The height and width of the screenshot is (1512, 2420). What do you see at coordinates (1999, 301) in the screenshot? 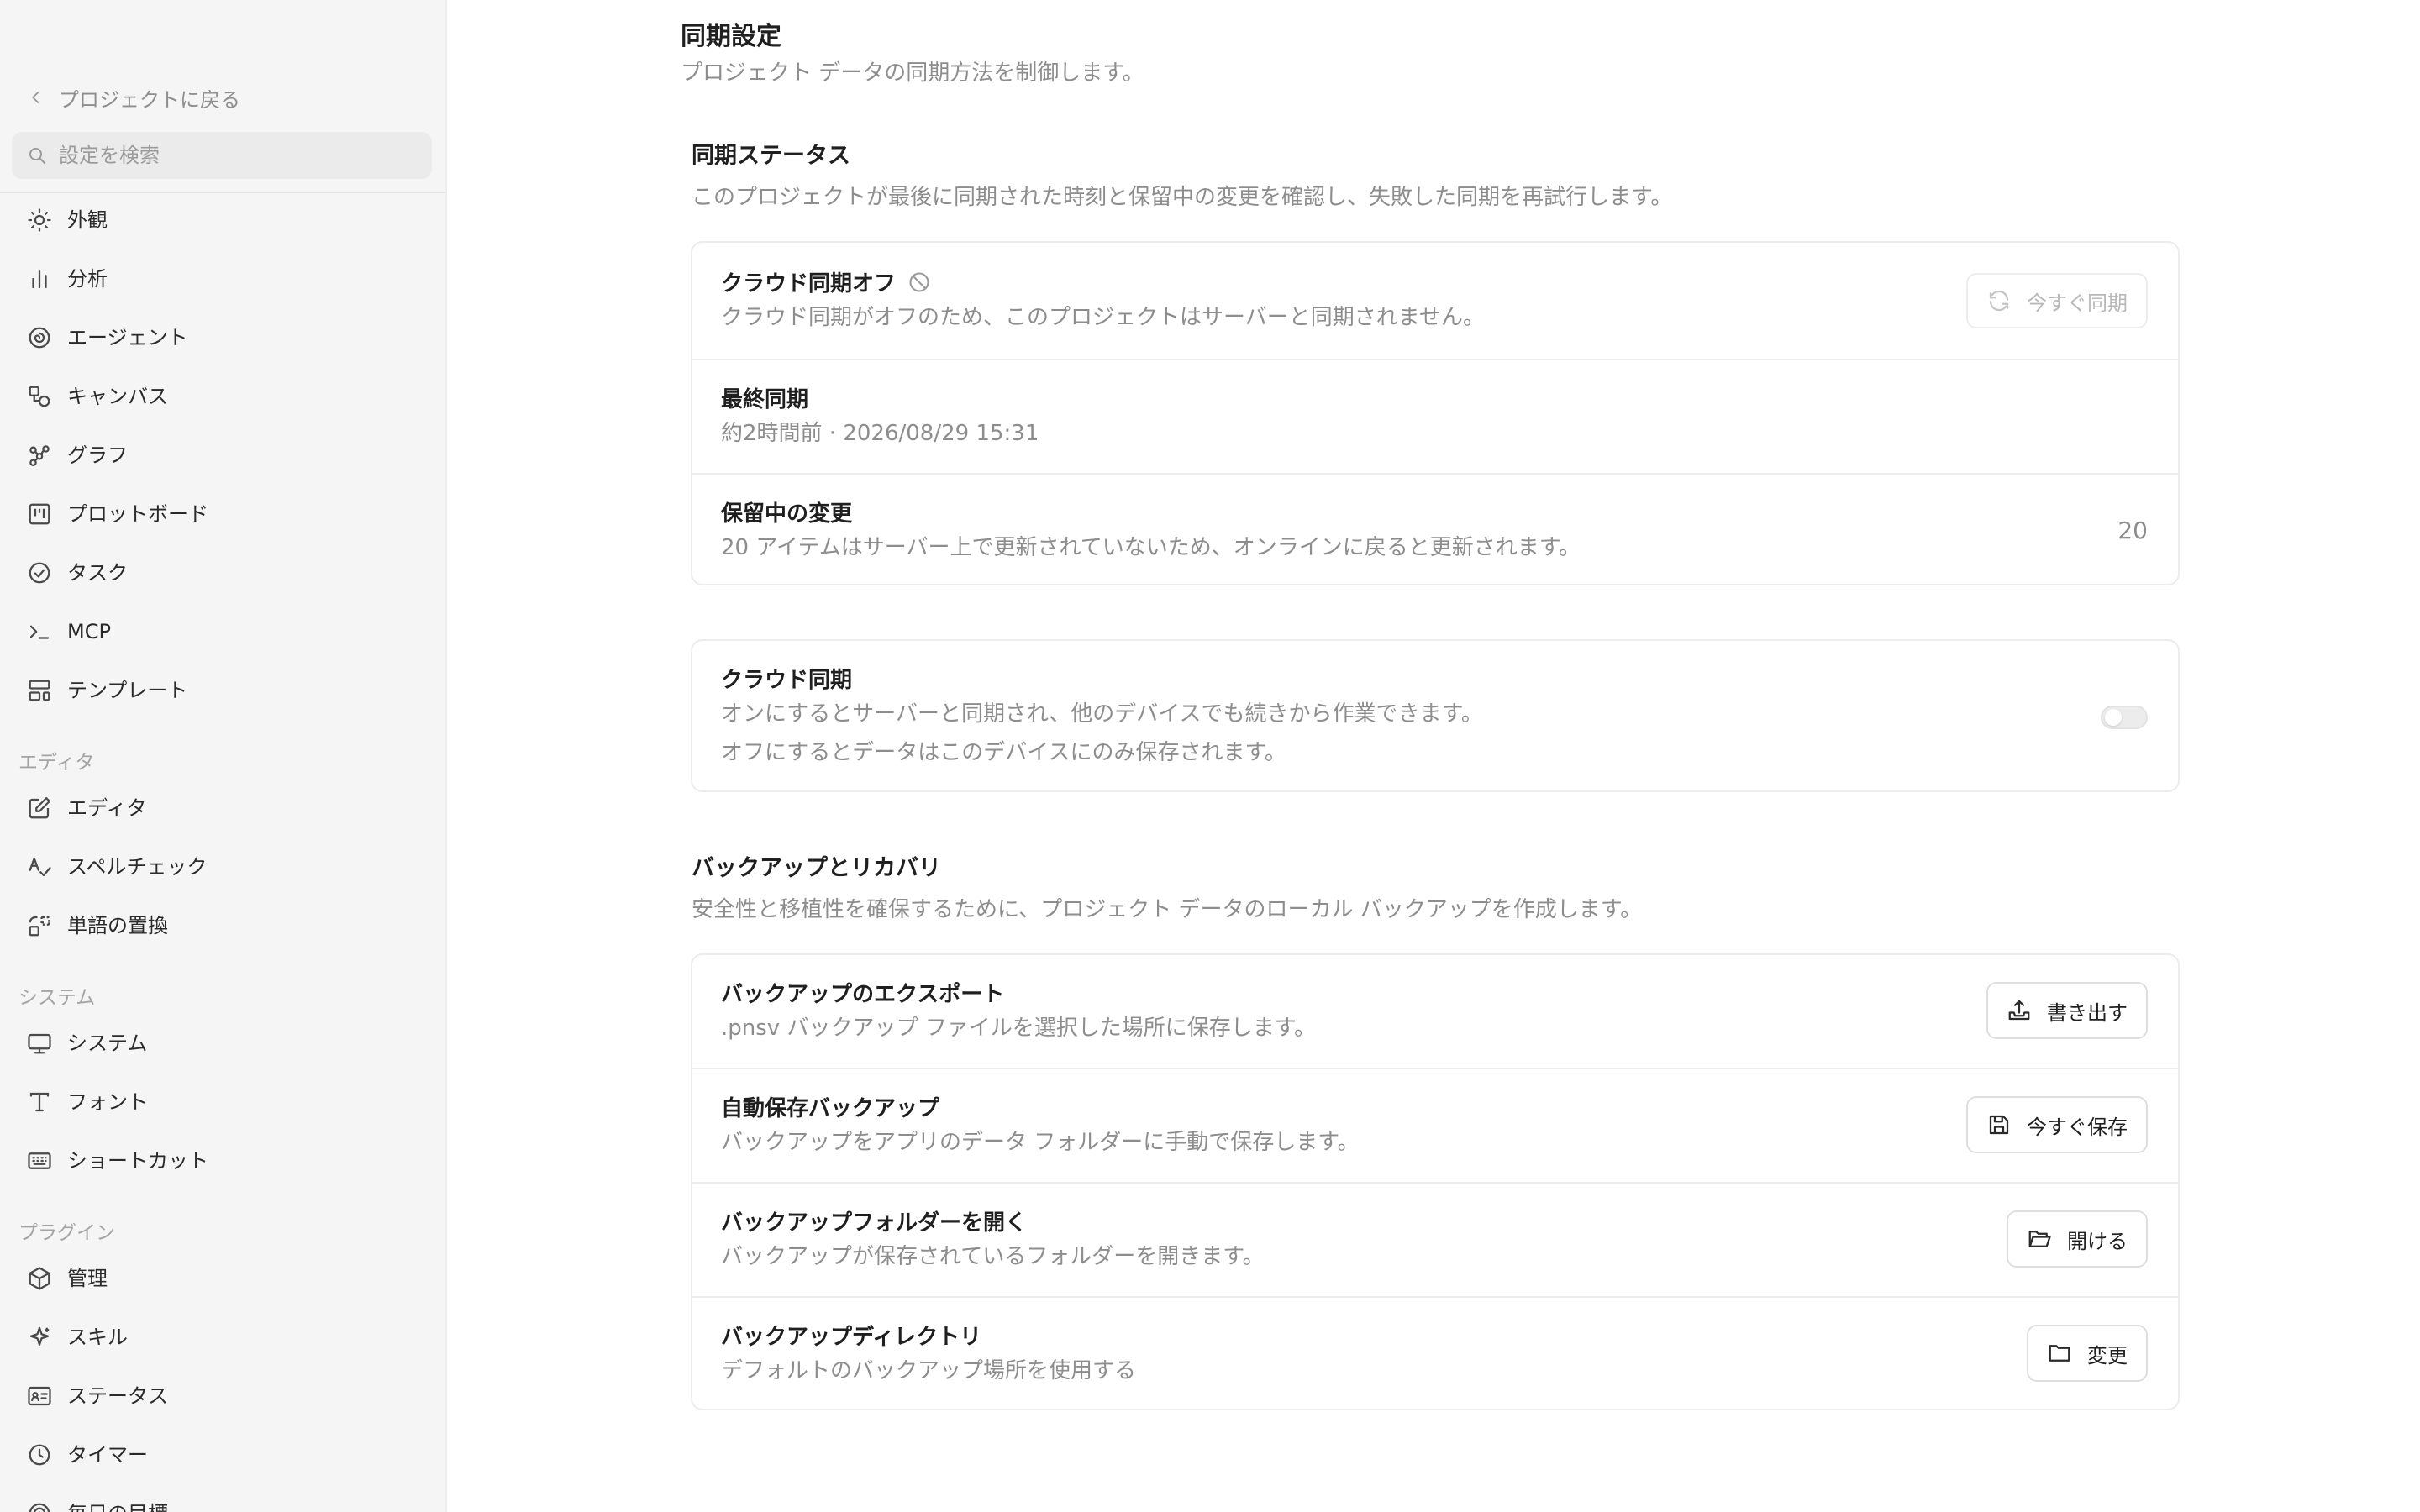
I see `refresh-icon` at bounding box center [1999, 301].